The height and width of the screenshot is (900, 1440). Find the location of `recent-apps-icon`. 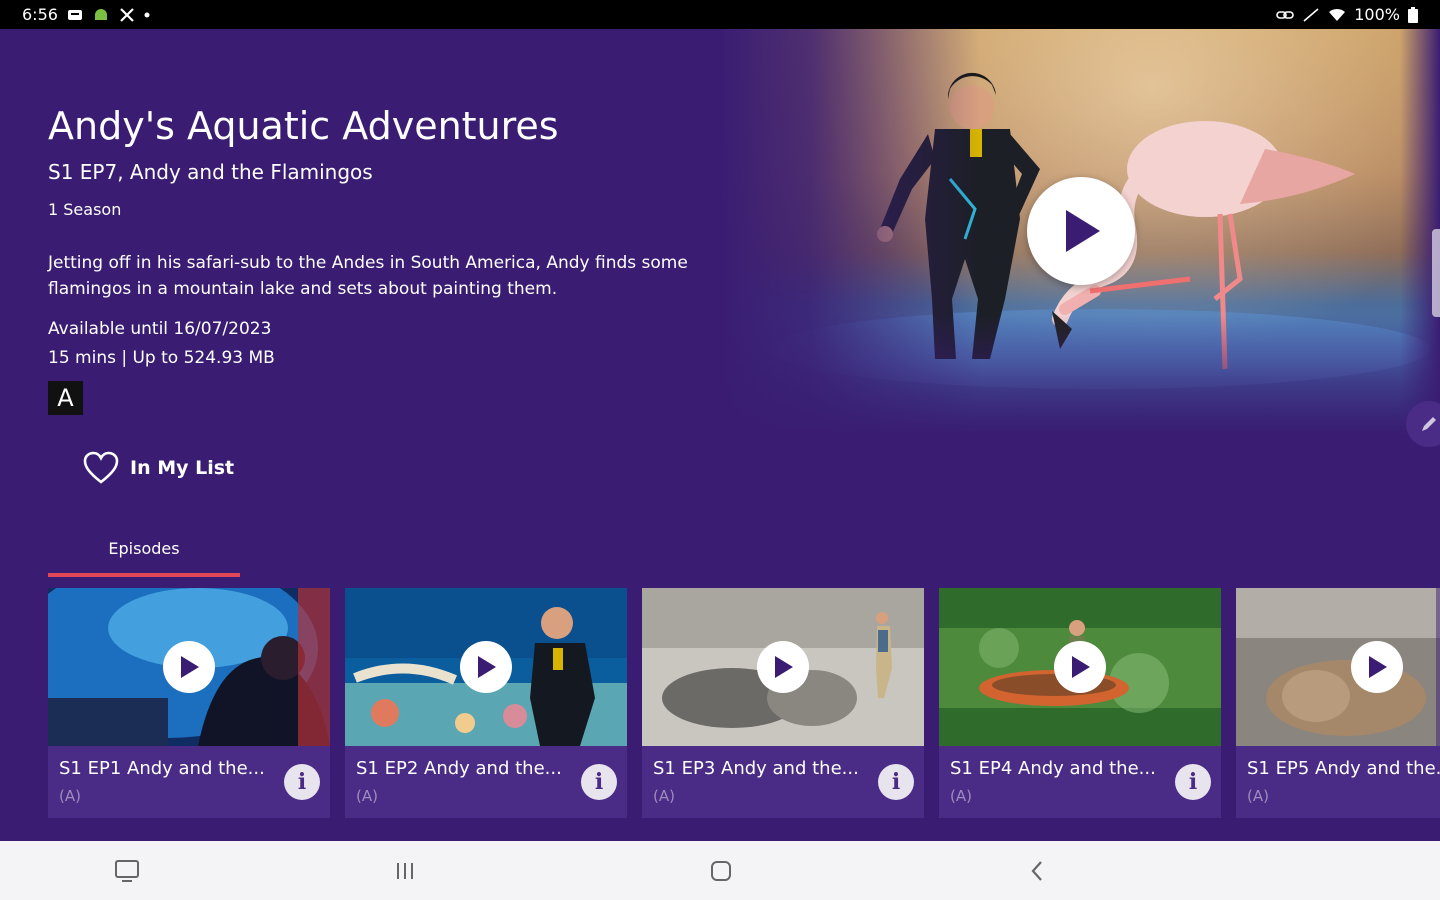

recent-apps-icon is located at coordinates (405, 871).